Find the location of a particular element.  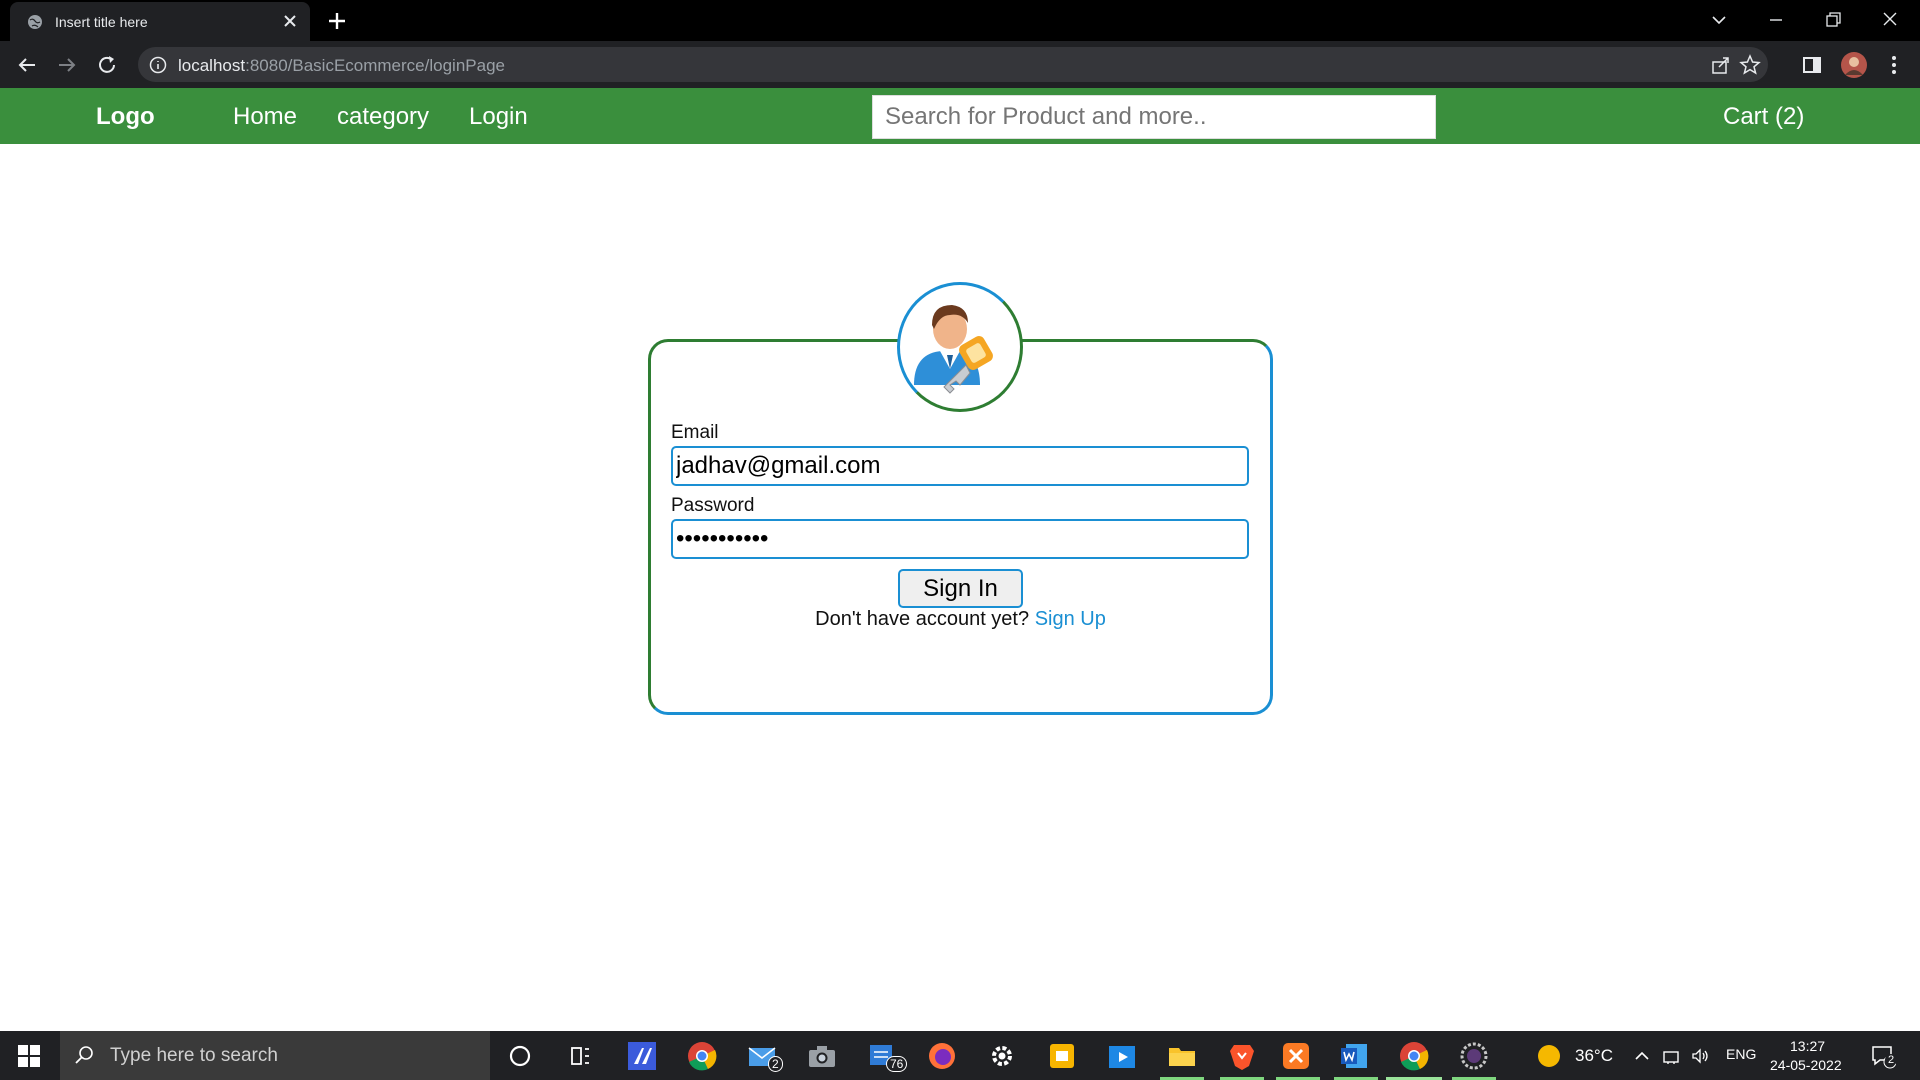

side-panel-icon is located at coordinates (1812, 65).